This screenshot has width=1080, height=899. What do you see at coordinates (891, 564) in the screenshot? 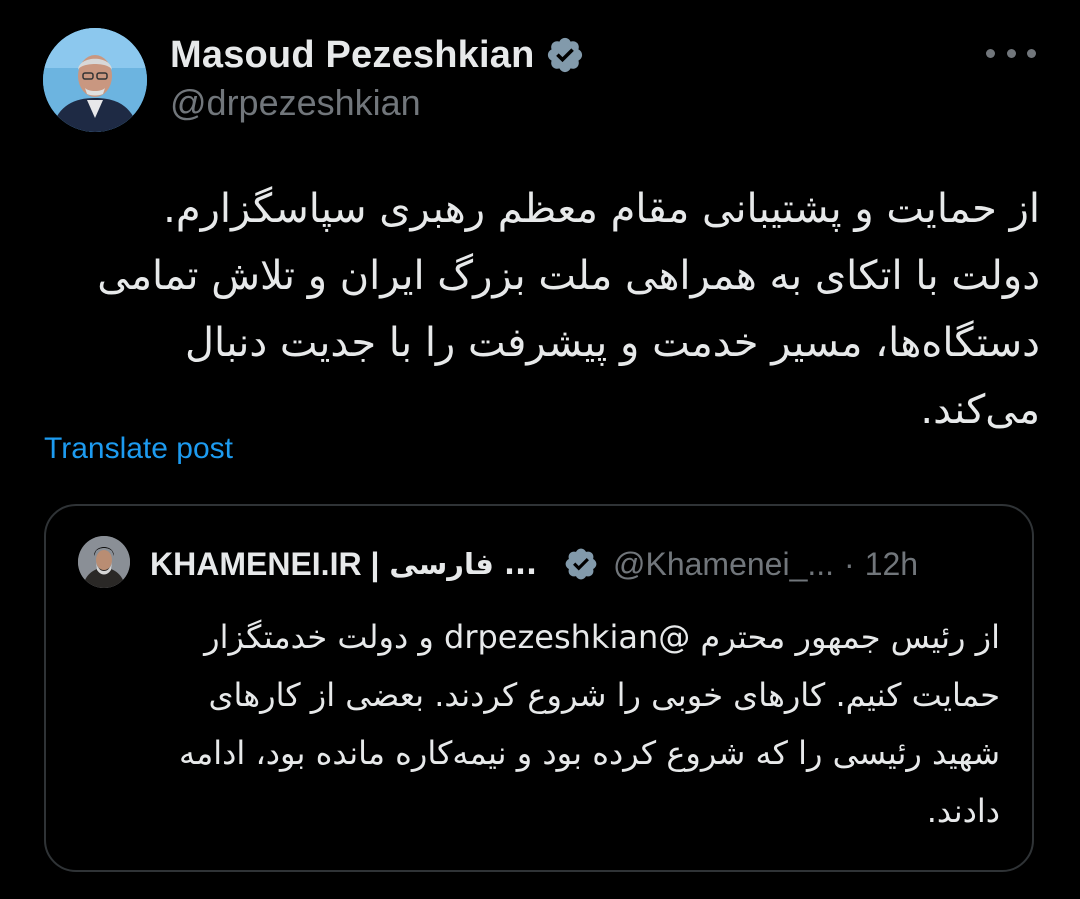
I see `quote-timestamp: 12h` at bounding box center [891, 564].